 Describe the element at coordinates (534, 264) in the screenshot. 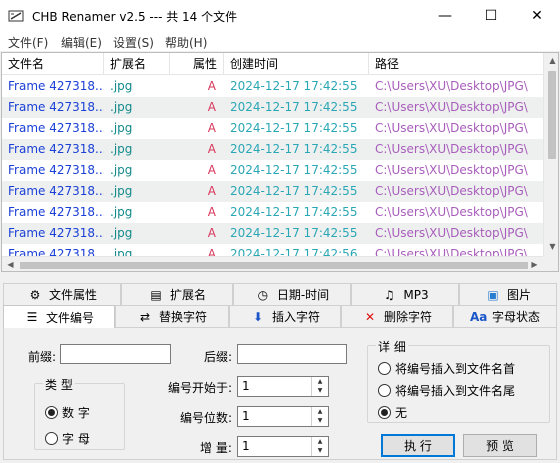

I see `scroll-right-arrow-icon: ▶` at that location.